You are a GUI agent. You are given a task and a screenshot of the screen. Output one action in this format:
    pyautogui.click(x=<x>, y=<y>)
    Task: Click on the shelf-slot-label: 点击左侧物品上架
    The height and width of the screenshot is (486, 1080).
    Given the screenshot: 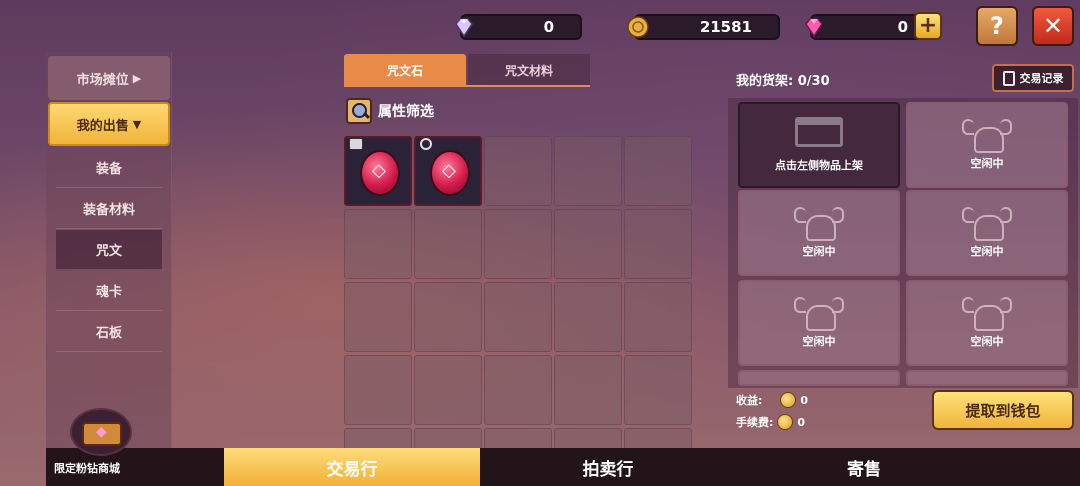 What is the action you would take?
    pyautogui.click(x=819, y=165)
    